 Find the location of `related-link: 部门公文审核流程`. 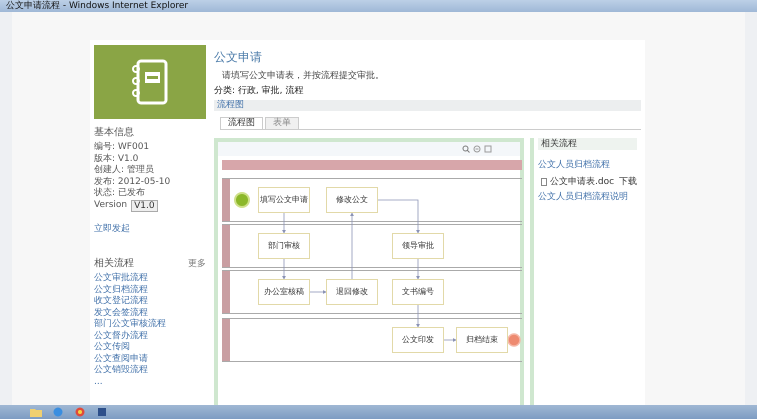

related-link: 部门公文审核流程 is located at coordinates (150, 324).